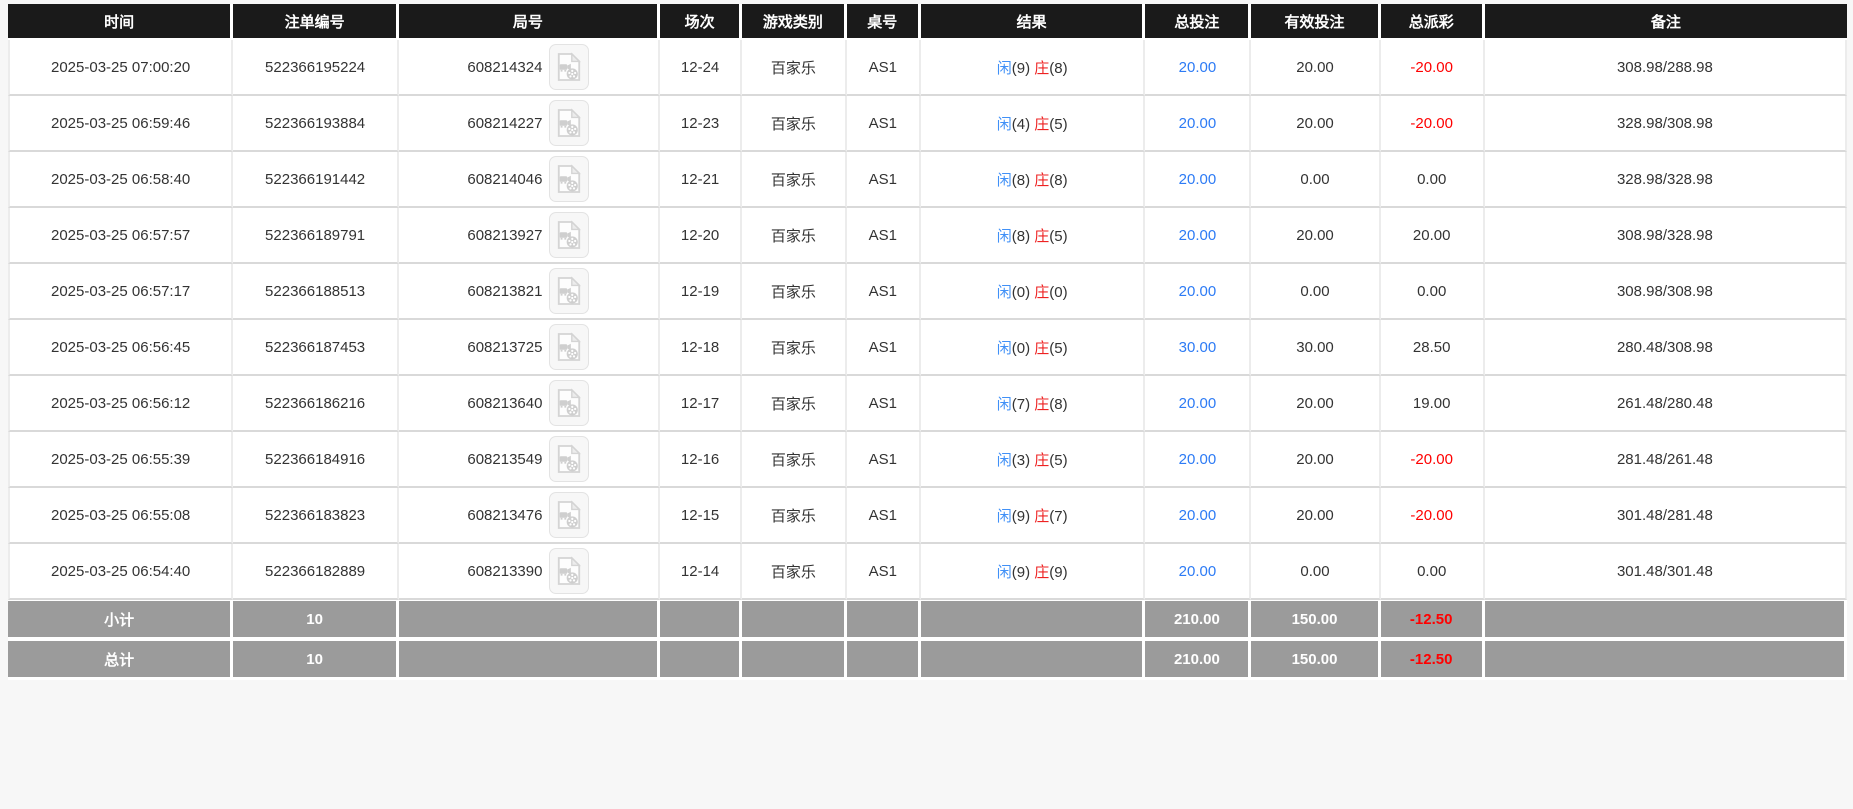 This screenshot has width=1853, height=809. Describe the element at coordinates (1058, 180) in the screenshot. I see `banker-result-points: (8)` at that location.